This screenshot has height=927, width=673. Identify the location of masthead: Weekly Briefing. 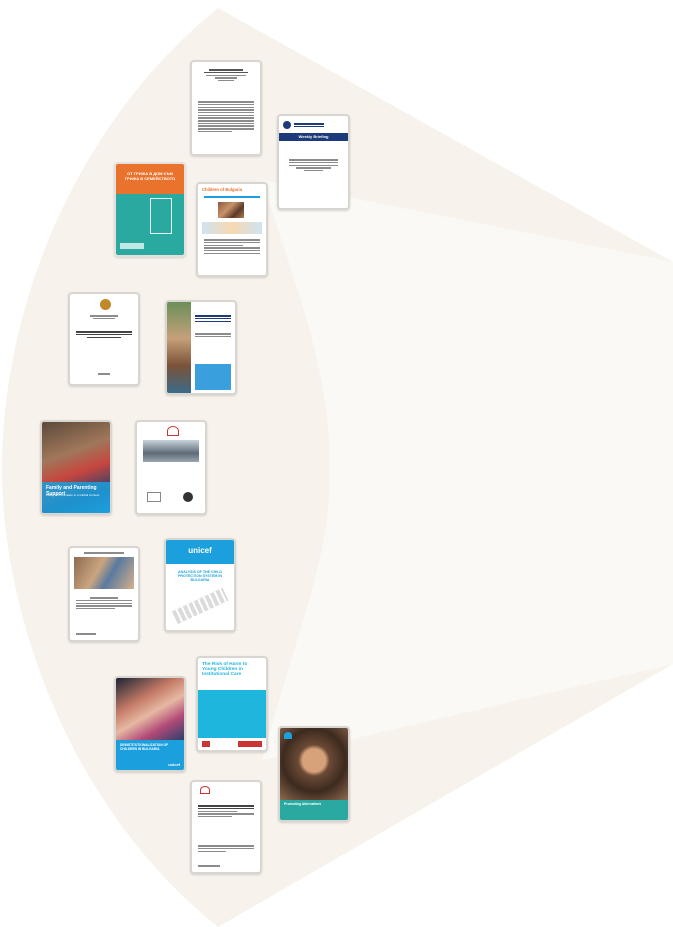
(313, 137).